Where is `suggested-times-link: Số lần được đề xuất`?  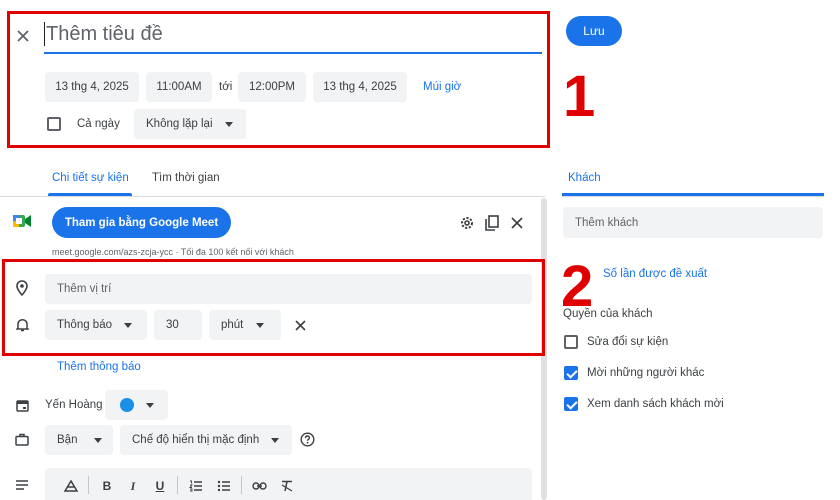 suggested-times-link: Số lần được đề xuất is located at coordinates (655, 274).